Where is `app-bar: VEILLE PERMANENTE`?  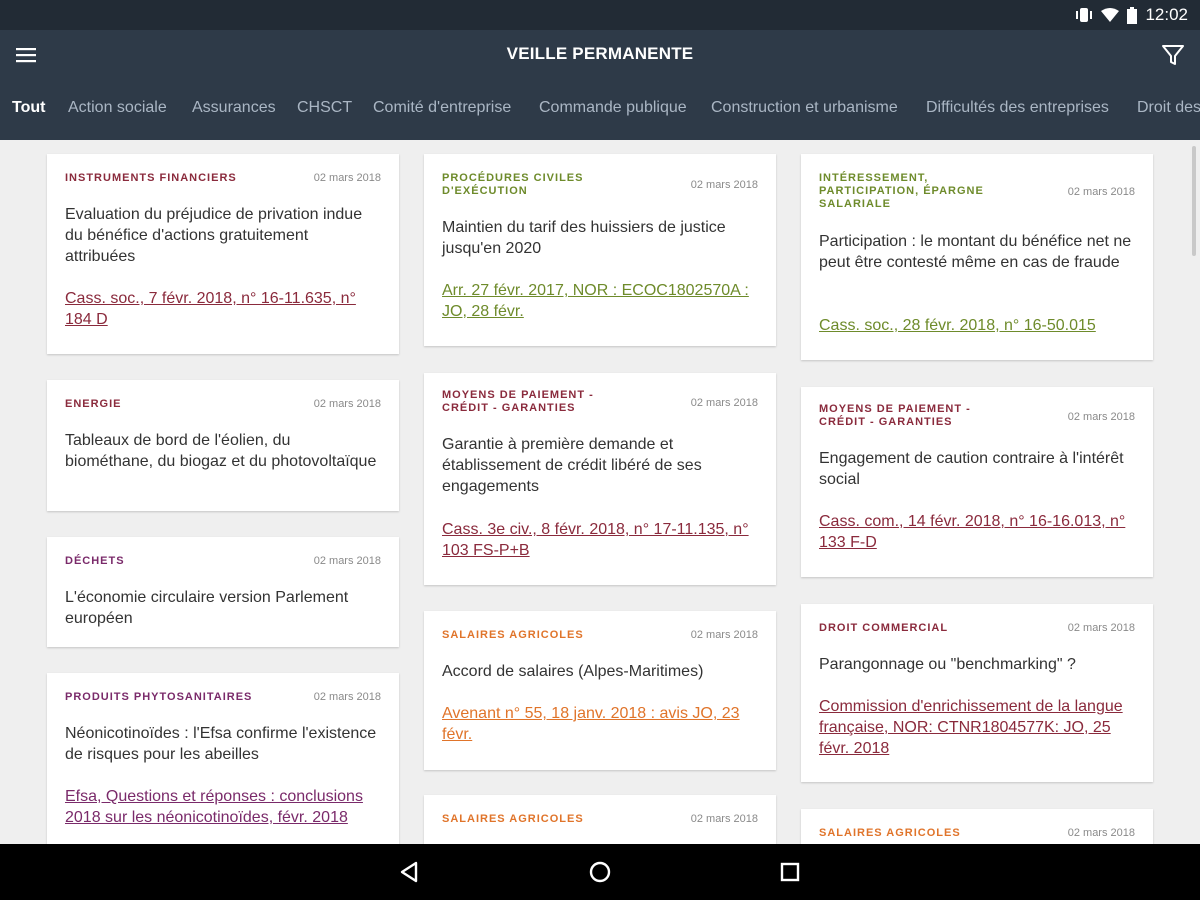
app-bar: VEILLE PERMANENTE is located at coordinates (600, 55).